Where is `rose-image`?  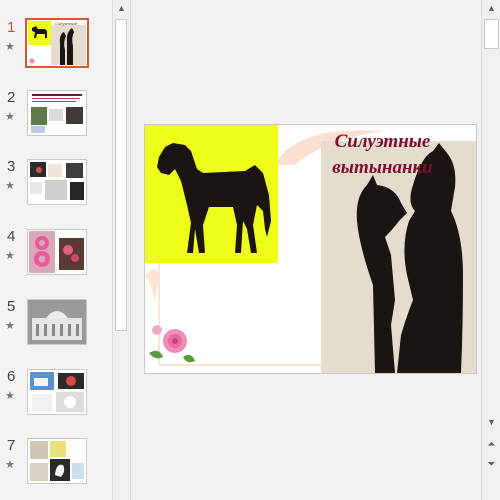
rose-image is located at coordinates (172, 344).